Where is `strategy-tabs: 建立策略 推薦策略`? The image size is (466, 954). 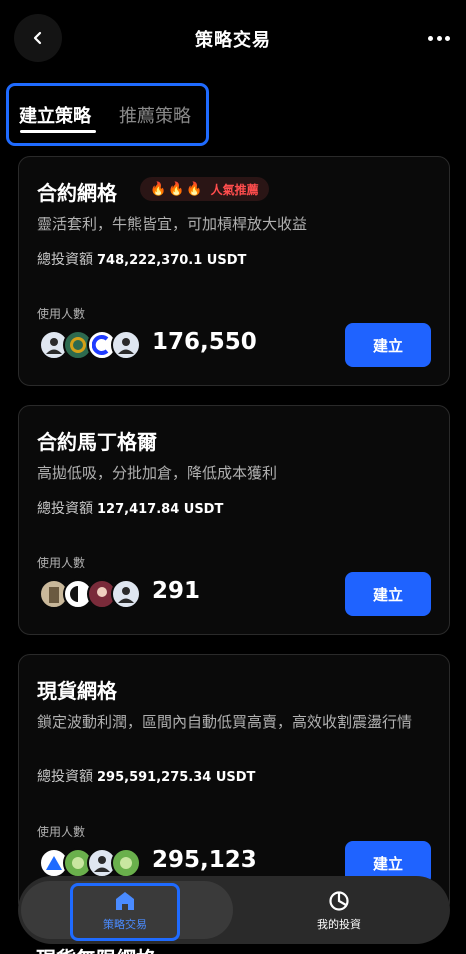
strategy-tabs: 建立策略 推薦策略 is located at coordinates (107, 114).